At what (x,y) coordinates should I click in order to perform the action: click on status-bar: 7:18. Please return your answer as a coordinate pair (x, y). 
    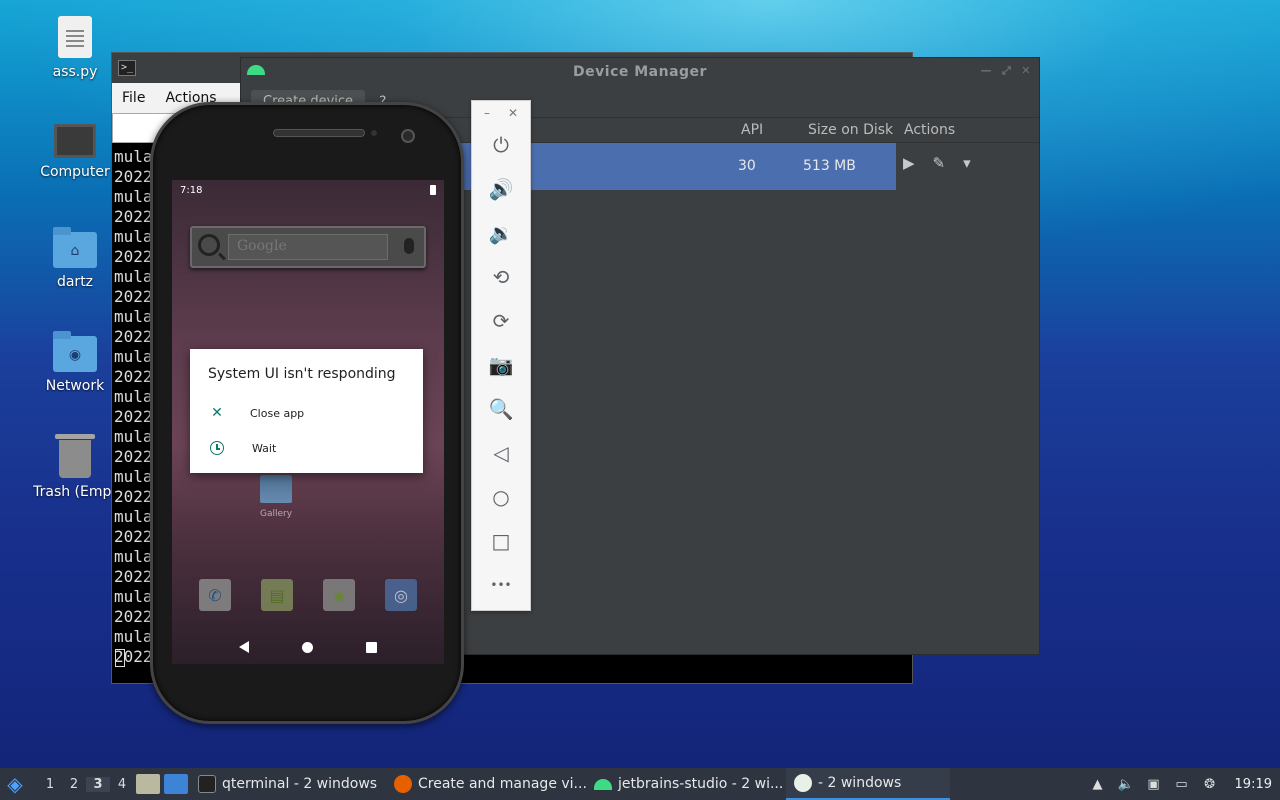
    Looking at the image, I should click on (308, 190).